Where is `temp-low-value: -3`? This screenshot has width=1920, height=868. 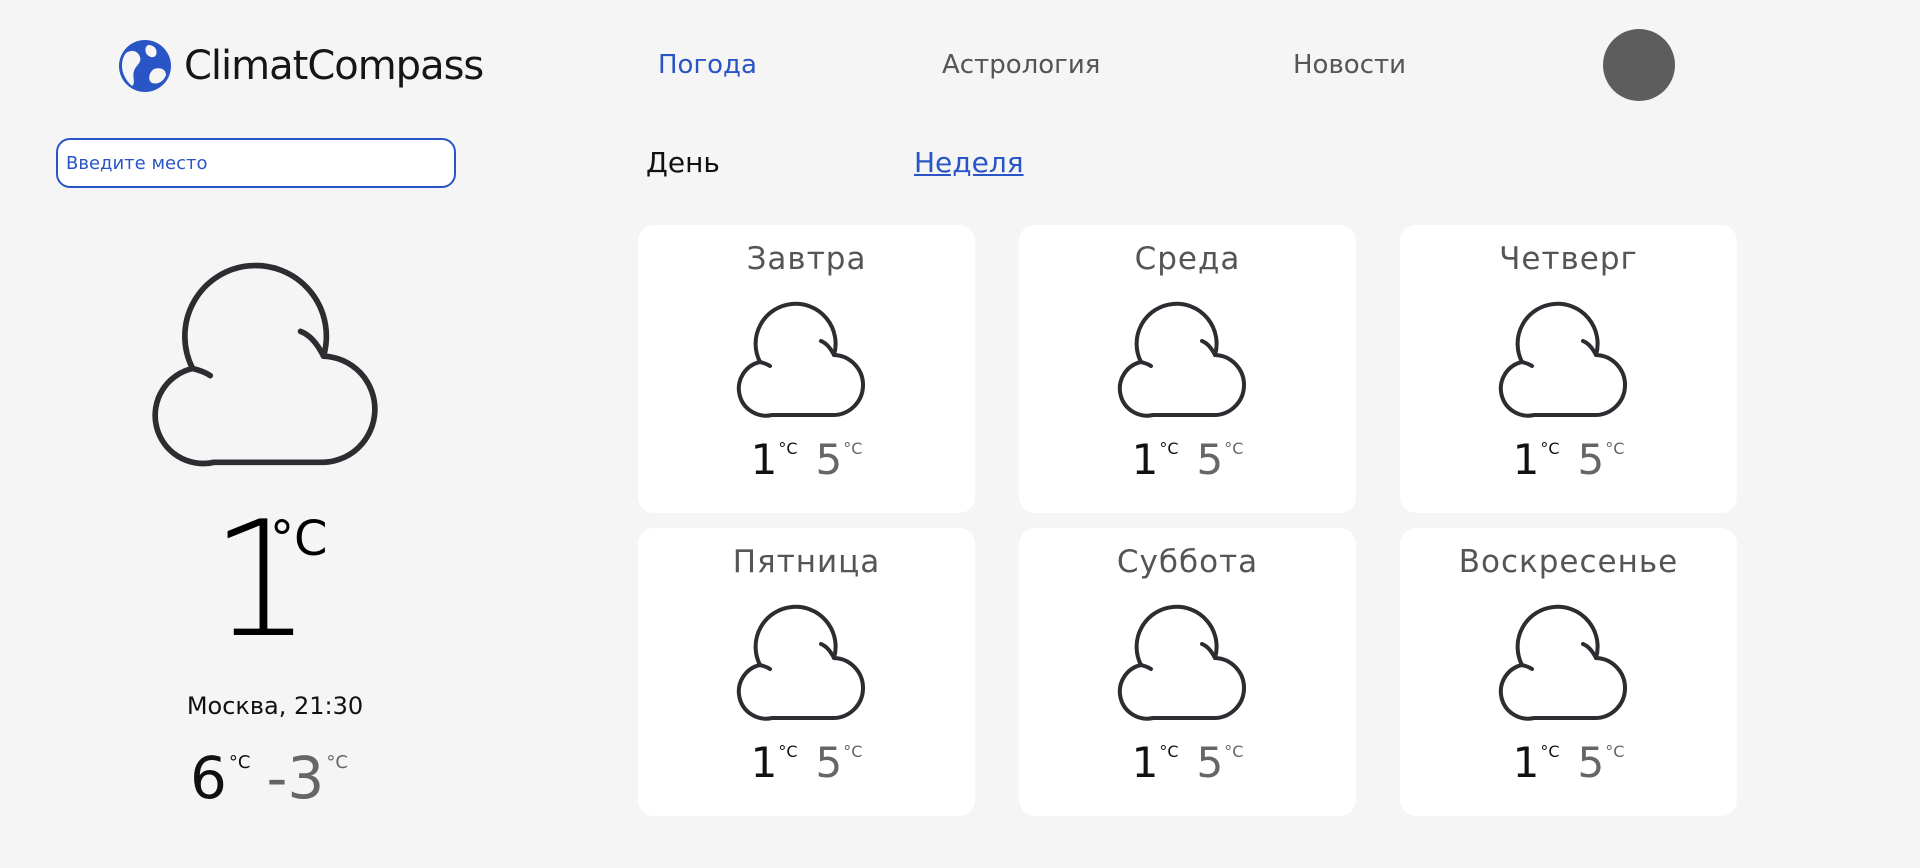 temp-low-value: -3 is located at coordinates (295, 778).